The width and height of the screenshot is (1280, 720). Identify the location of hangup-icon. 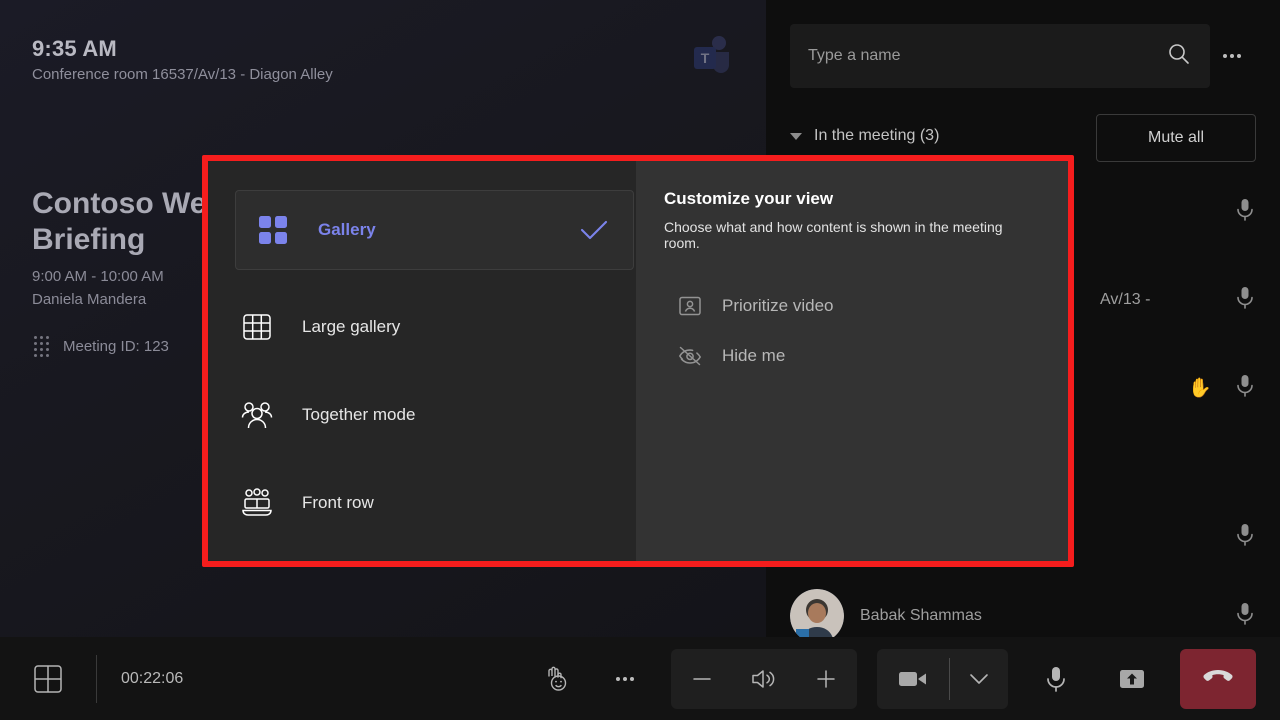
(1218, 678).